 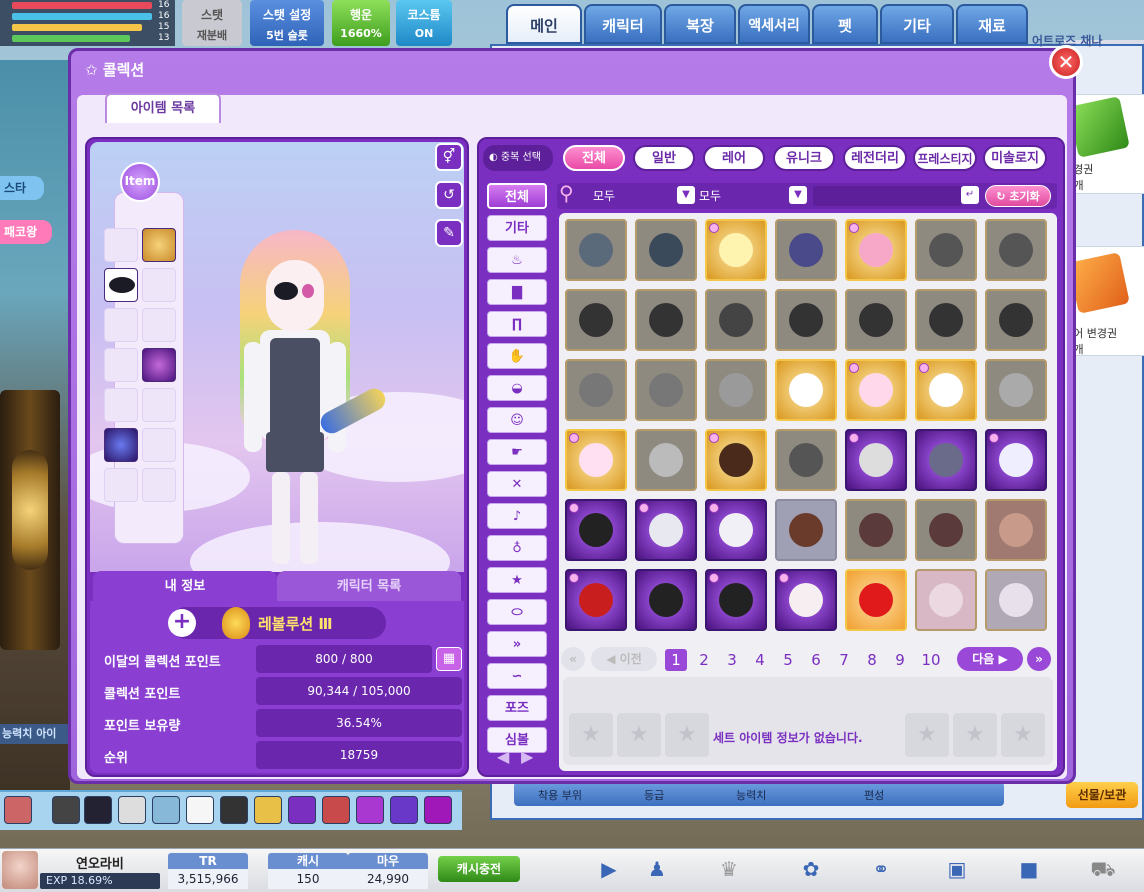 I want to click on equip-slot-tail, so click(x=159, y=485).